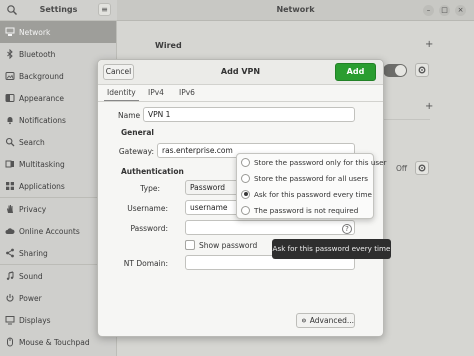 The height and width of the screenshot is (356, 474). Describe the element at coordinates (10, 98) in the screenshot. I see `appearance-icon` at that location.